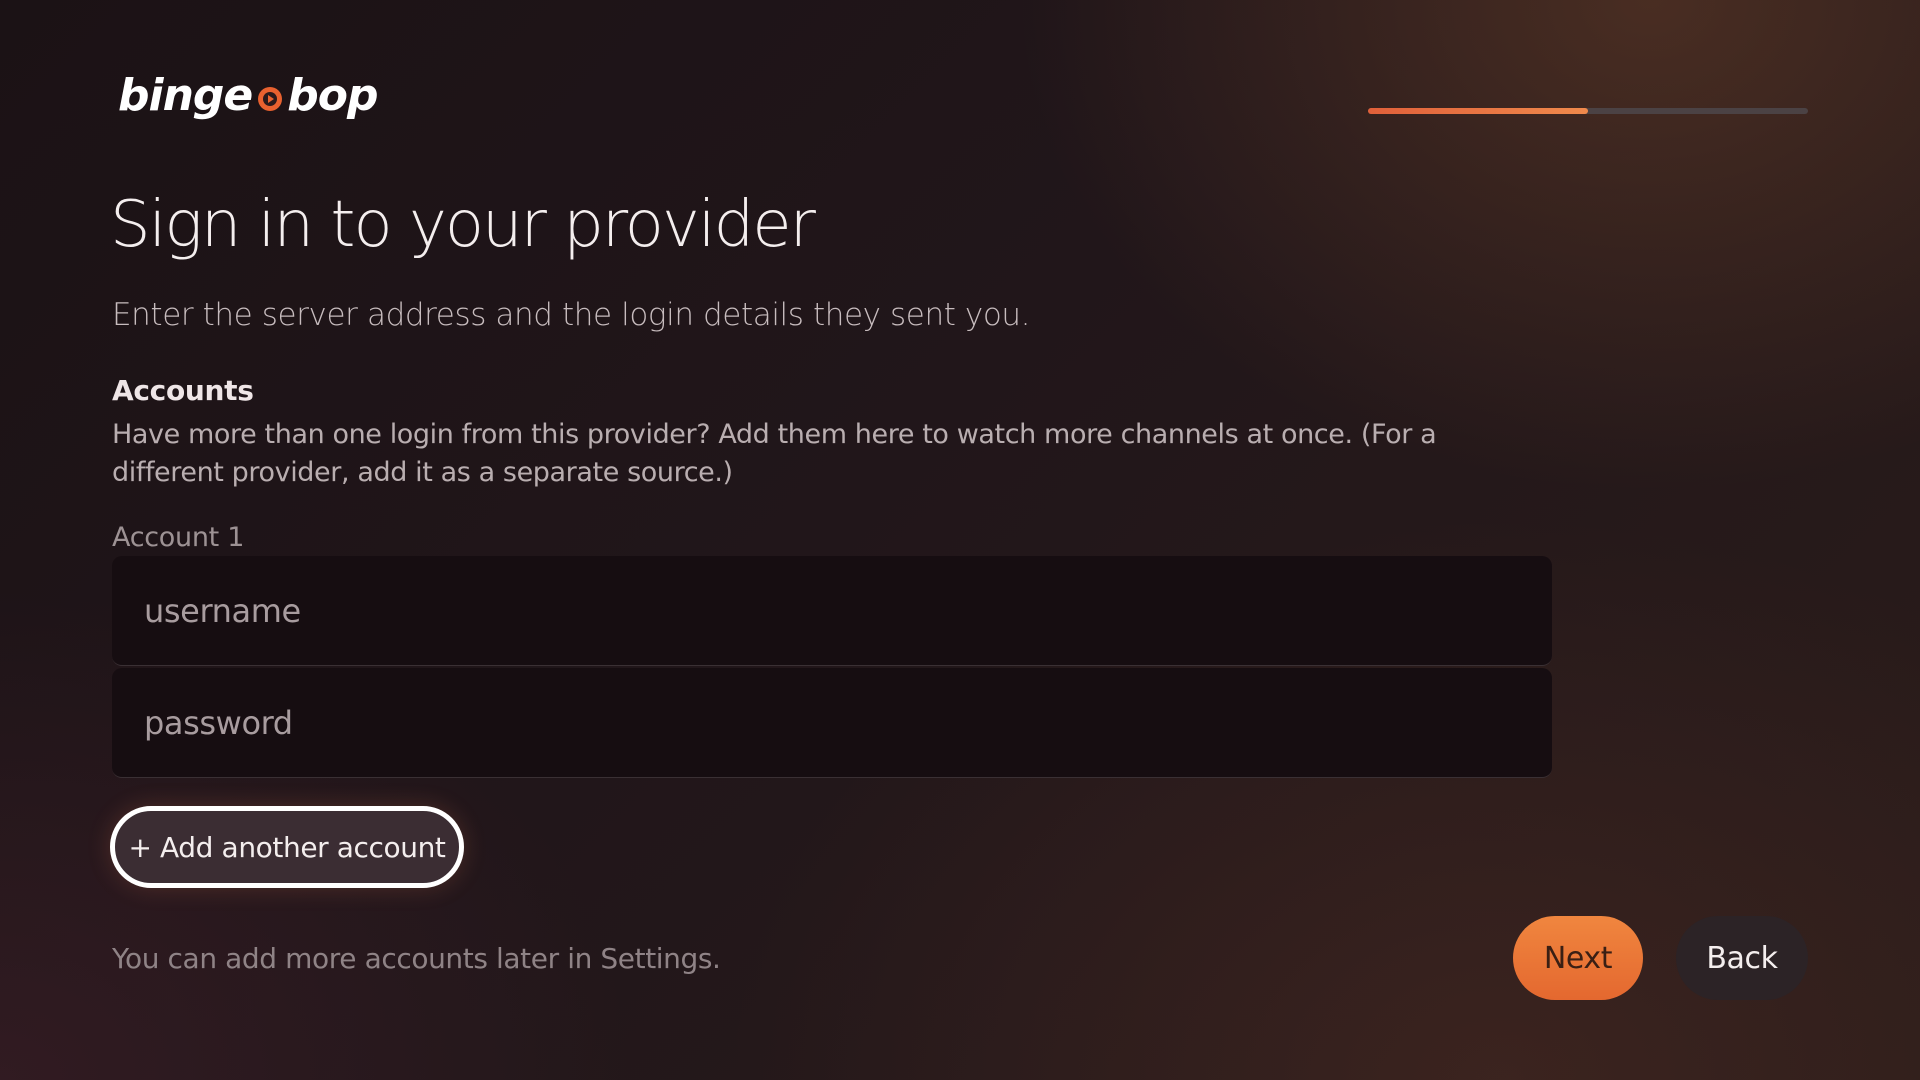 This screenshot has height=1080, width=1920. Describe the element at coordinates (270, 98) in the screenshot. I see `play-circle-icon` at that location.